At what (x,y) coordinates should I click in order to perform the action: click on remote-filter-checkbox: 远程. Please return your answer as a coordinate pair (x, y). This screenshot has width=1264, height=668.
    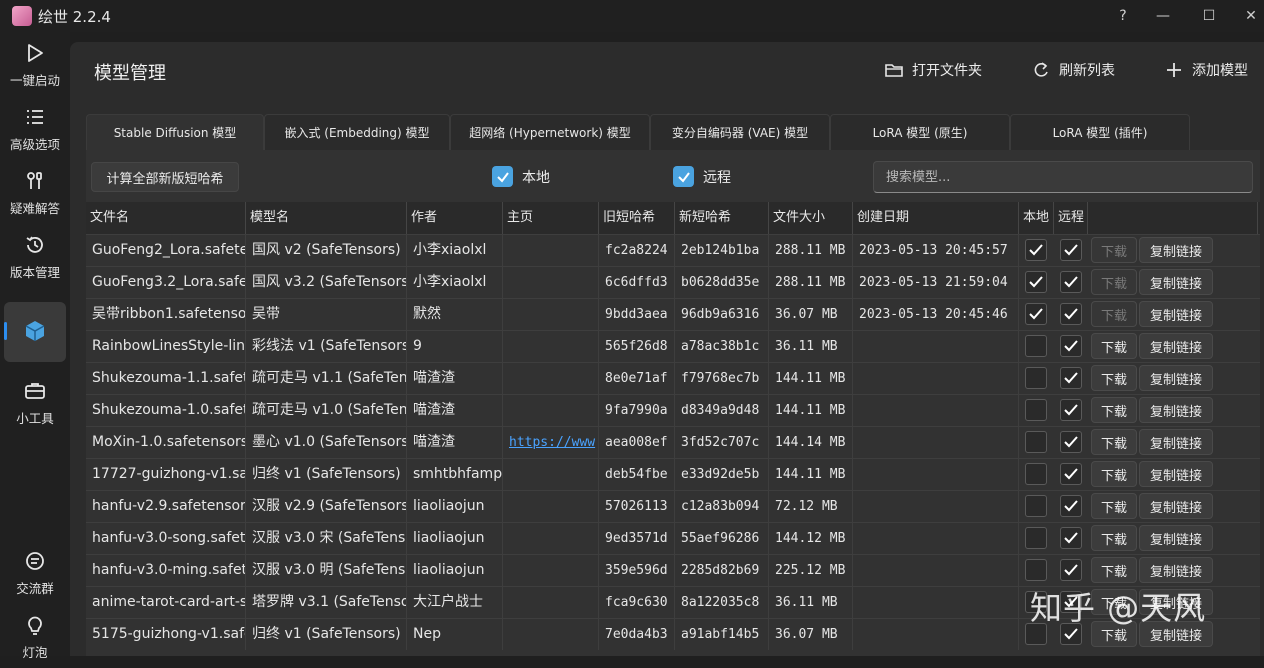
    Looking at the image, I should click on (702, 176).